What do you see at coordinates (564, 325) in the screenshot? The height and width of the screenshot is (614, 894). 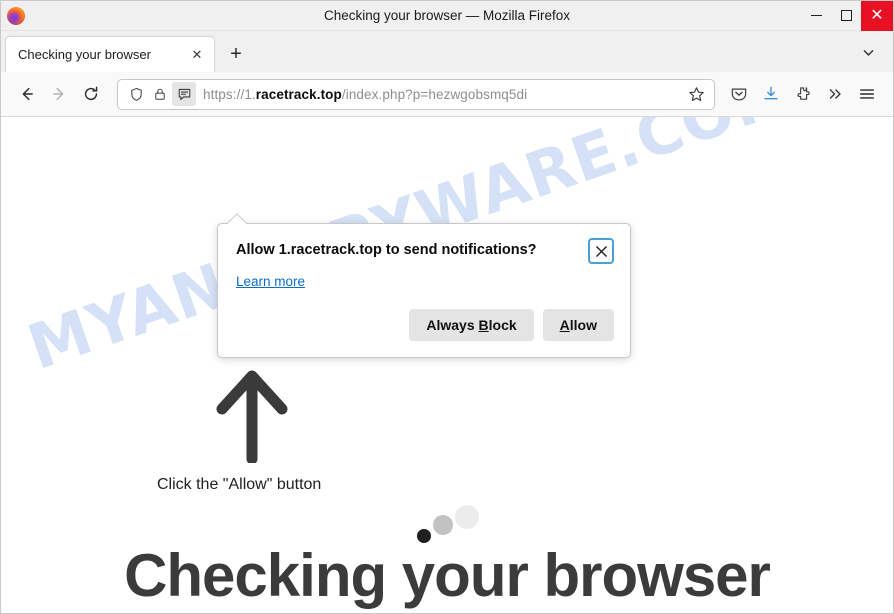 I see `btn-accesskey: A` at bounding box center [564, 325].